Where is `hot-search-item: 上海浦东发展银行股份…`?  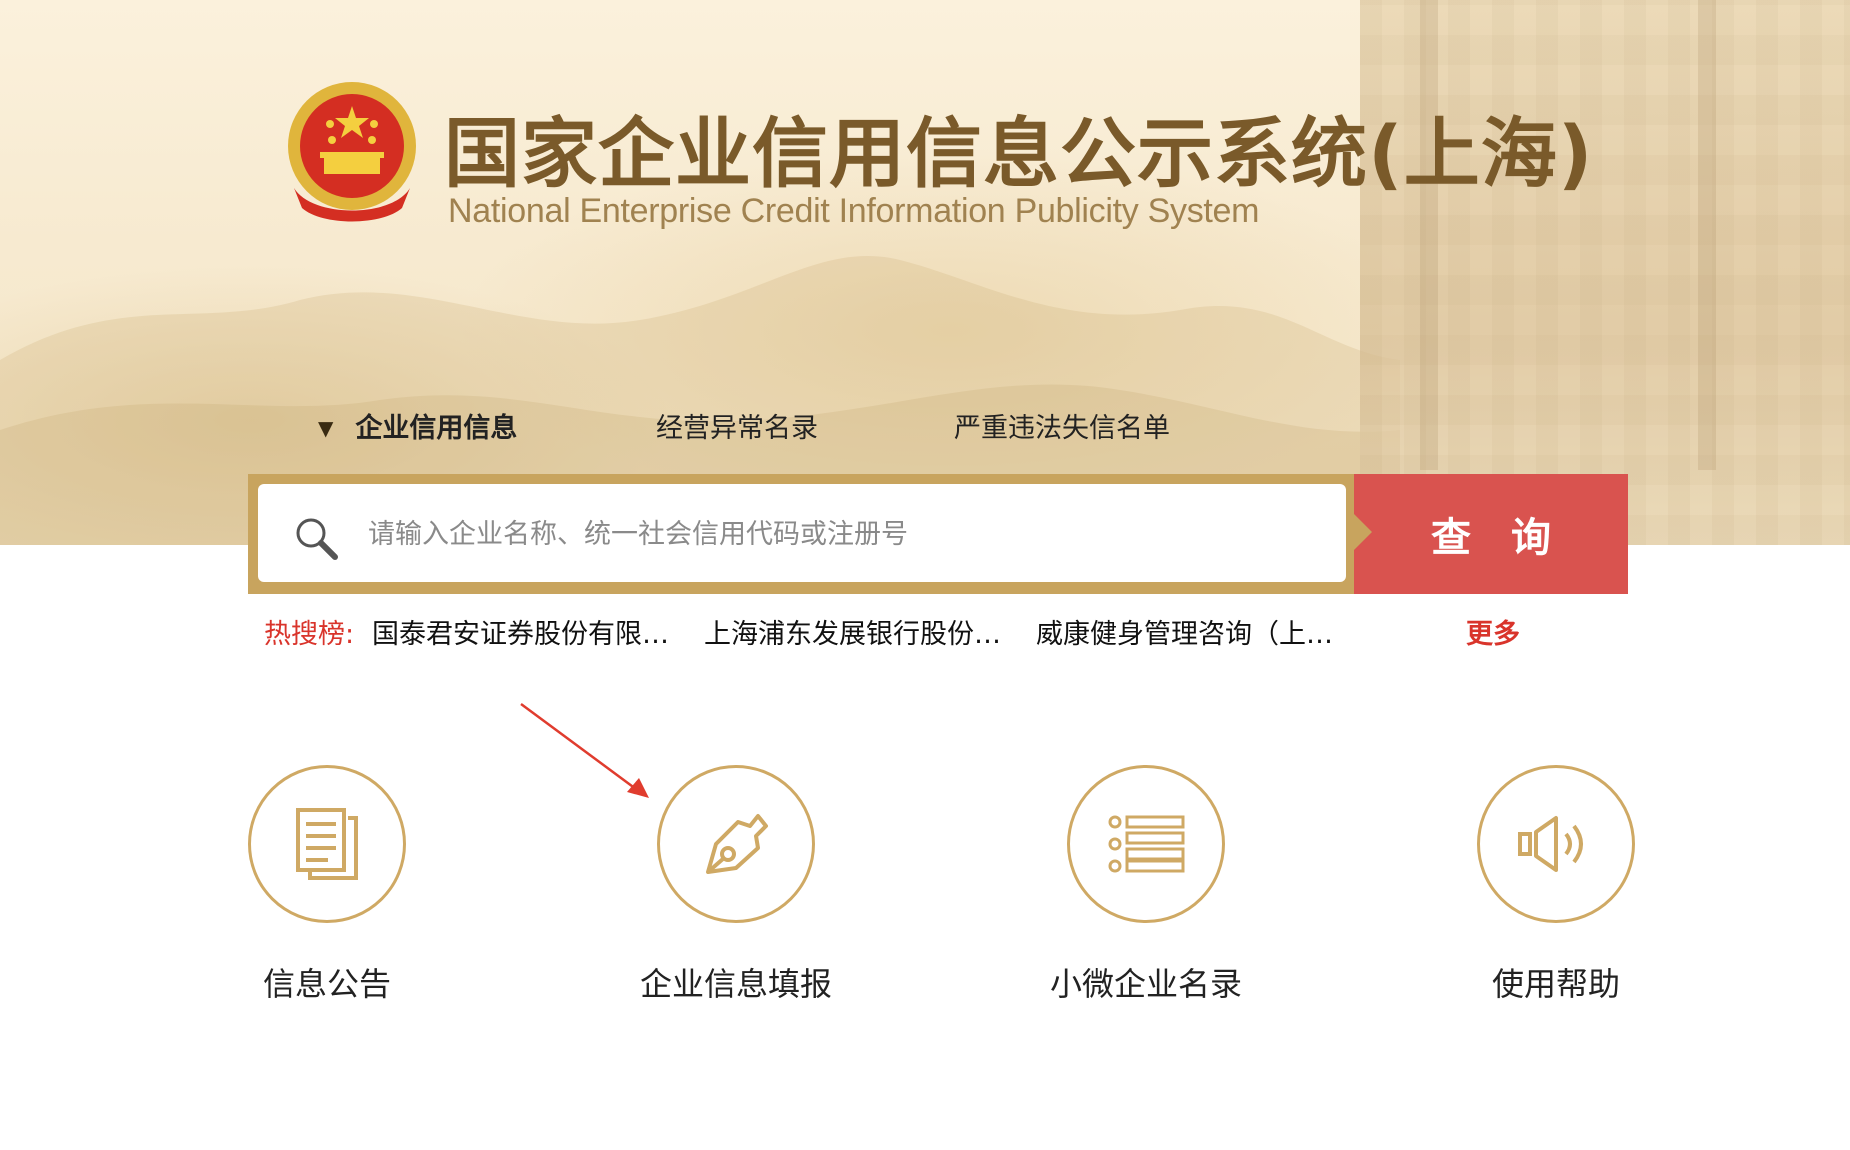 hot-search-item: 上海浦东发展银行股份… is located at coordinates (852, 631).